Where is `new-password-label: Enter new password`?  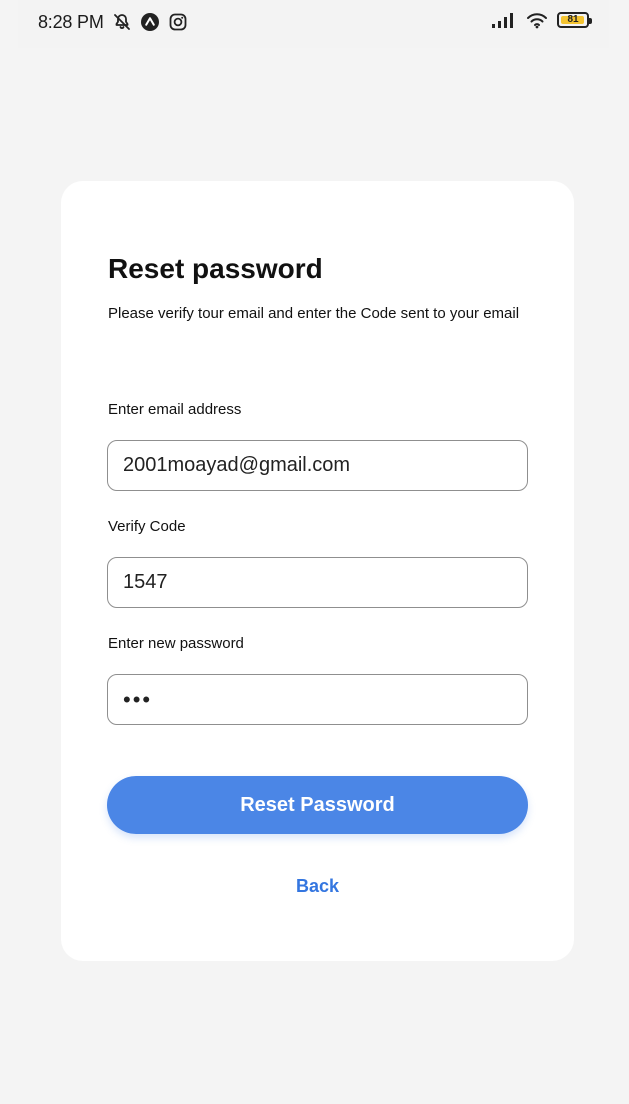 new-password-label: Enter new password is located at coordinates (176, 643).